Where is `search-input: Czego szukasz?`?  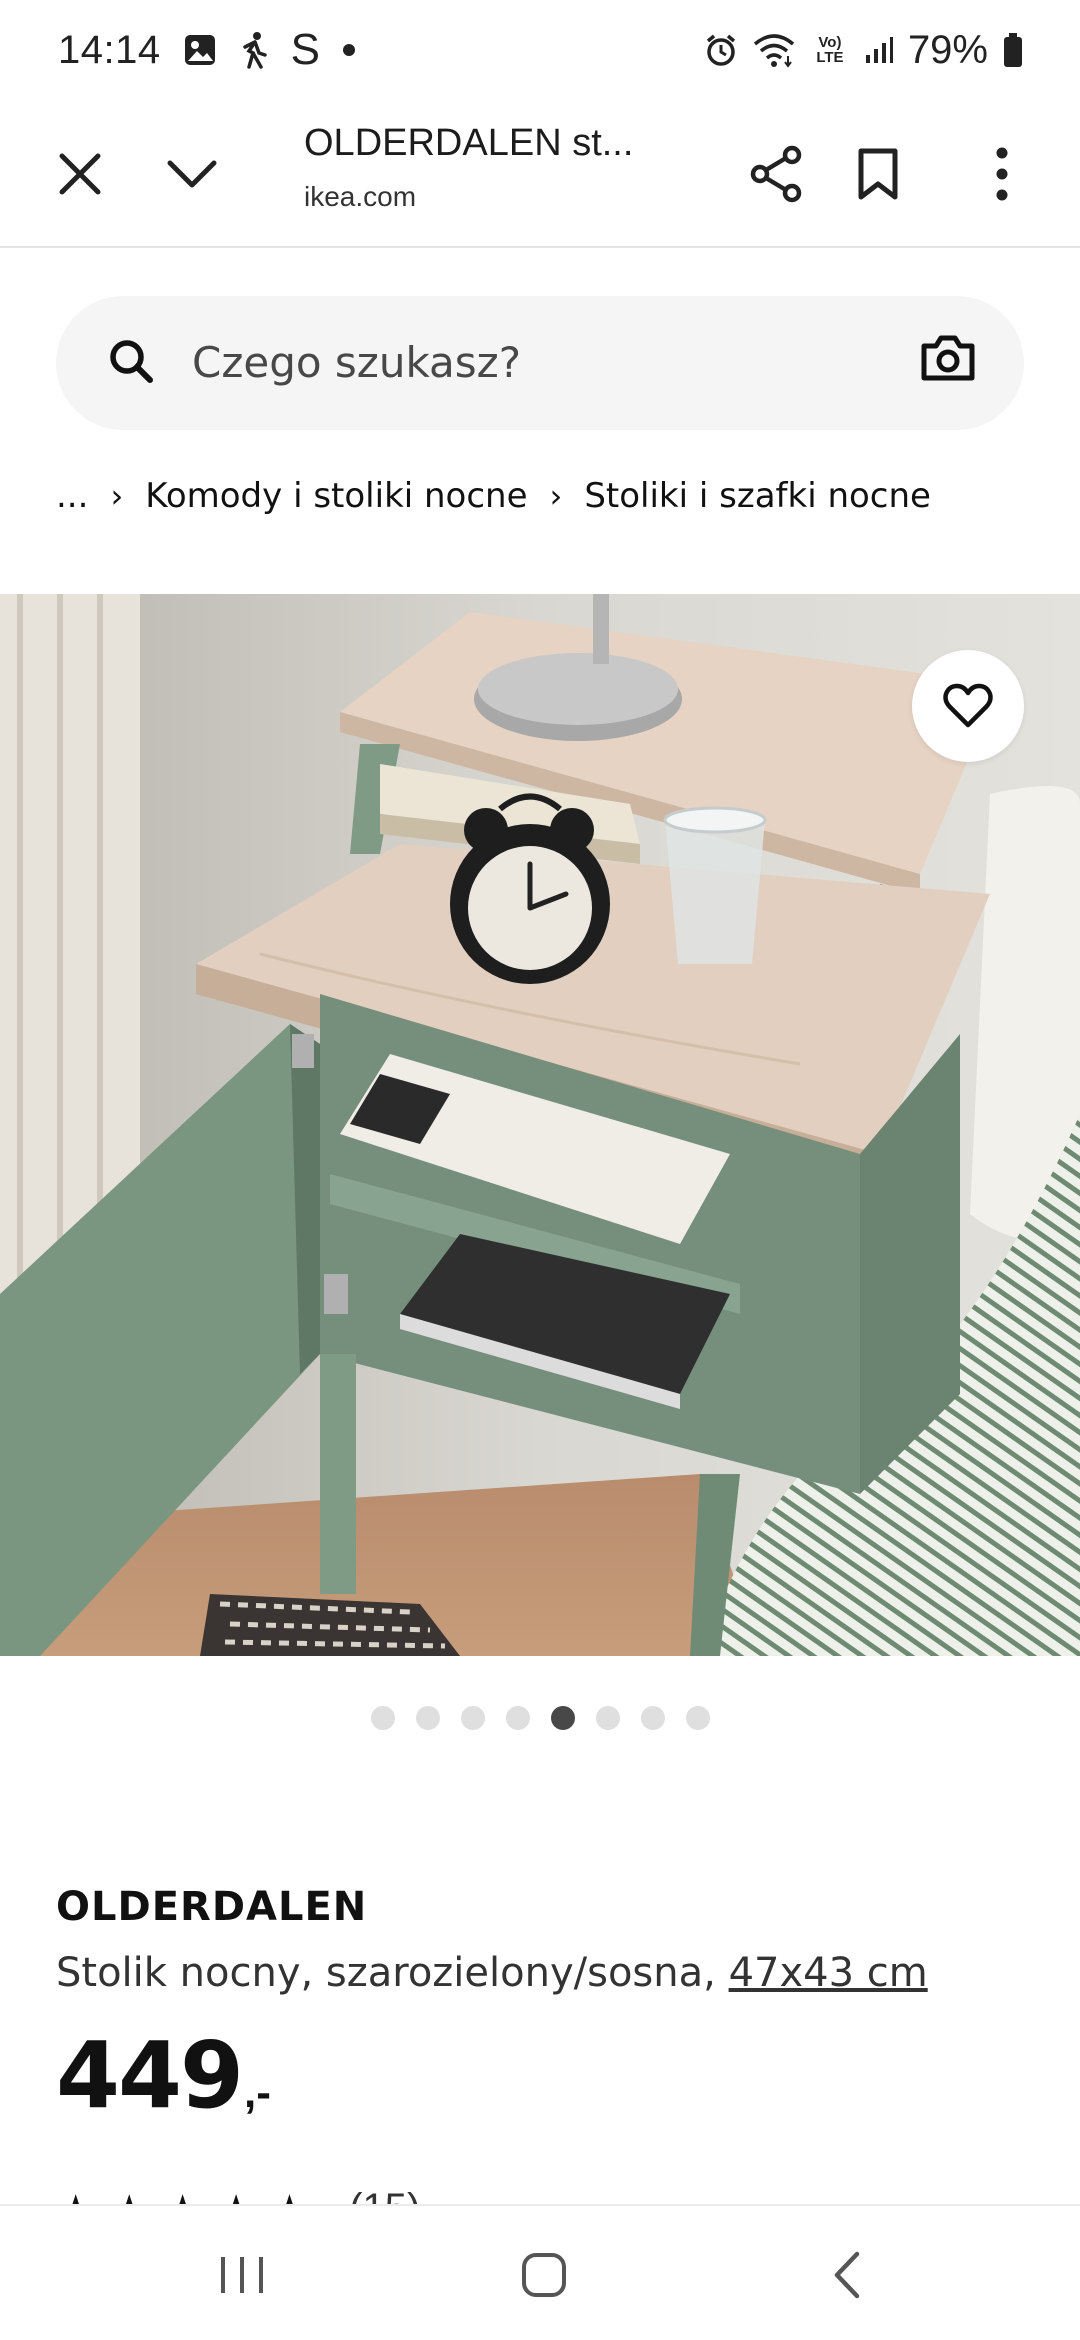
search-input: Czego szukasz? is located at coordinates (356, 362).